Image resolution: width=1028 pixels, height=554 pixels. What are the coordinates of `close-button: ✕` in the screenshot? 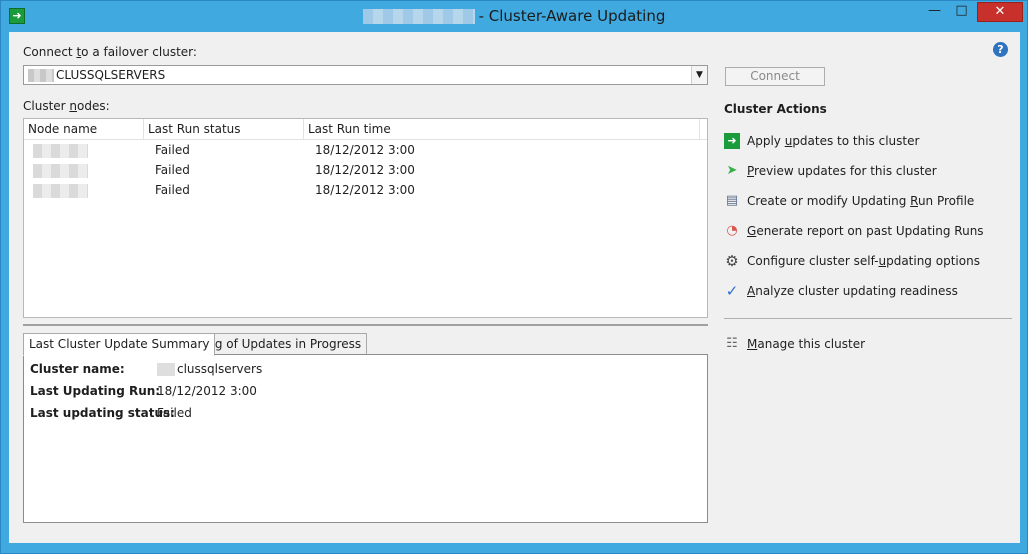 It's located at (1000, 12).